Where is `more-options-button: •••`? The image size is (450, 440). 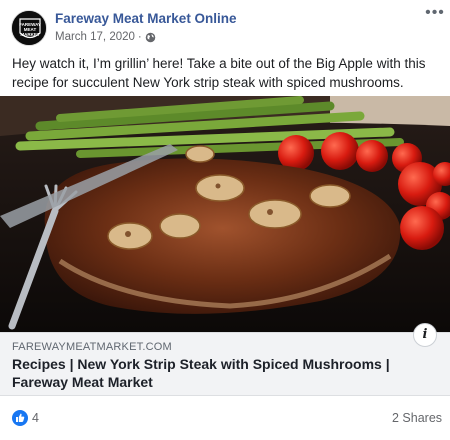 more-options-button: ••• is located at coordinates (435, 14).